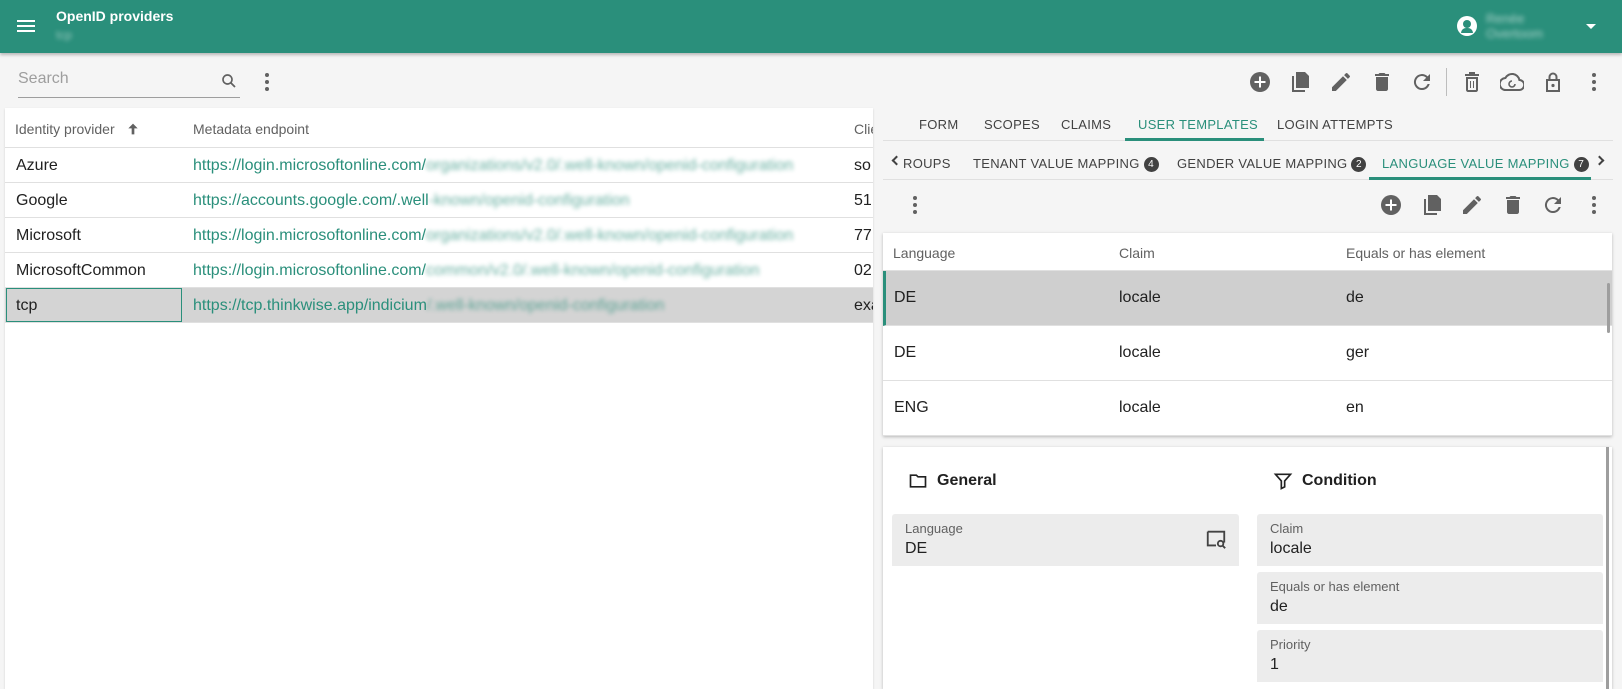  Describe the element at coordinates (811, 26) in the screenshot. I see `app-bar: OpenID providers tcp Renée Overtoom` at that location.